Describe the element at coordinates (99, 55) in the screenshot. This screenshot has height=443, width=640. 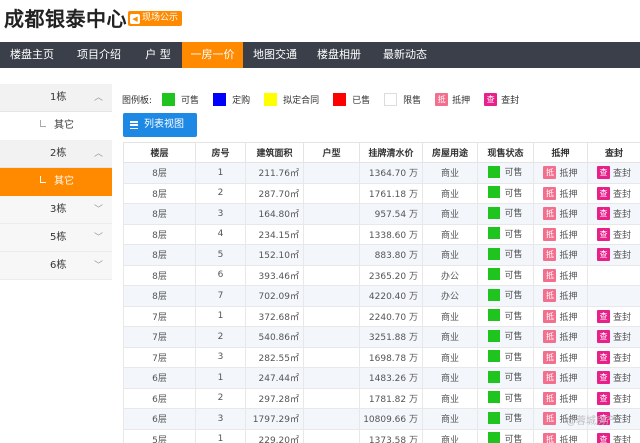
I see `nav-item-intro: 项目介绍` at that location.